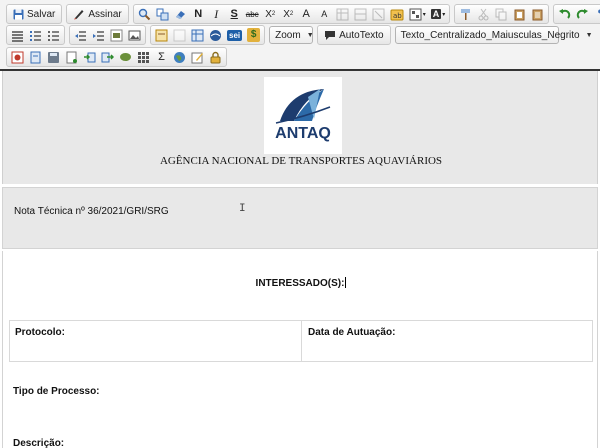 Image resolution: width=600 pixels, height=448 pixels. Describe the element at coordinates (38, 443) in the screenshot. I see `descricao-label: Descrição:` at that location.